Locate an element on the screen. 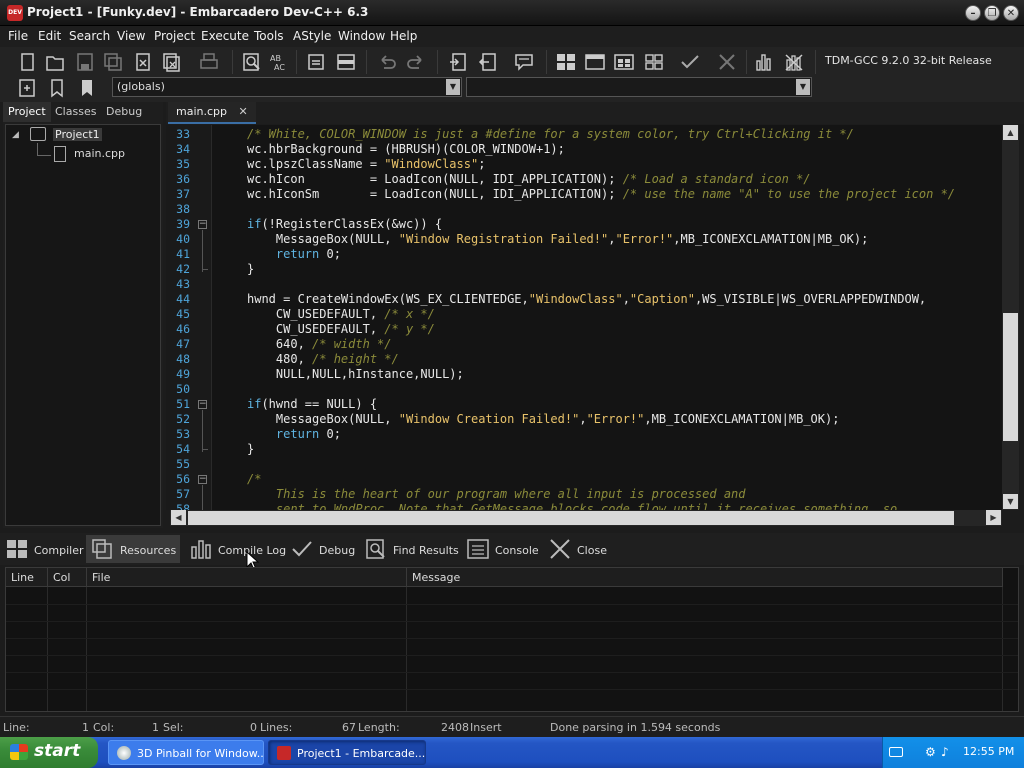 This screenshot has width=1024, height=768. col-header-line: Line is located at coordinates (27, 577).